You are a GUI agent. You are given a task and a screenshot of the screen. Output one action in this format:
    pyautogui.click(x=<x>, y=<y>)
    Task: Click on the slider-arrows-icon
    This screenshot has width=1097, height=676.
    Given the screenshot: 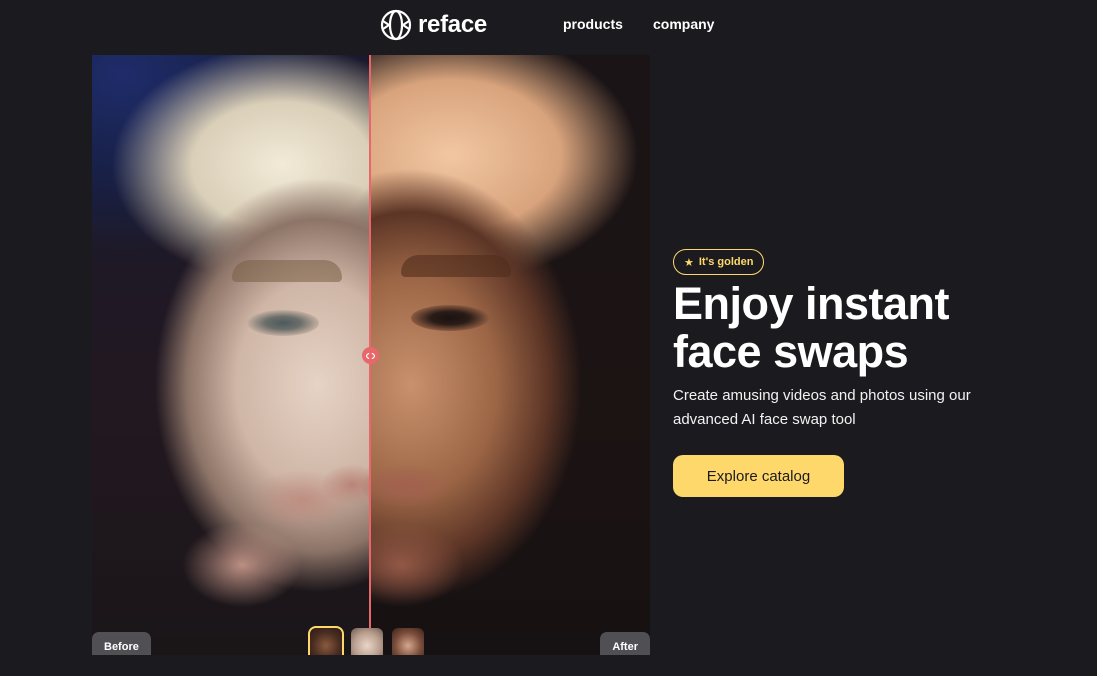 What is the action you would take?
    pyautogui.click(x=370, y=355)
    